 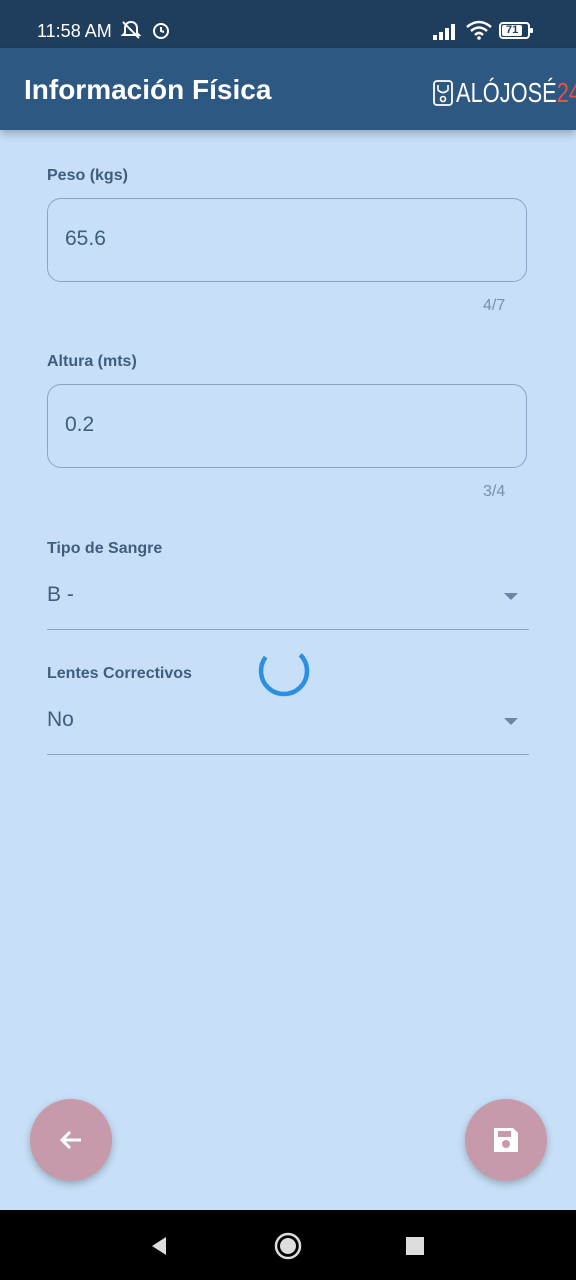 I want to click on height-label: Altura (mts), so click(x=92, y=361).